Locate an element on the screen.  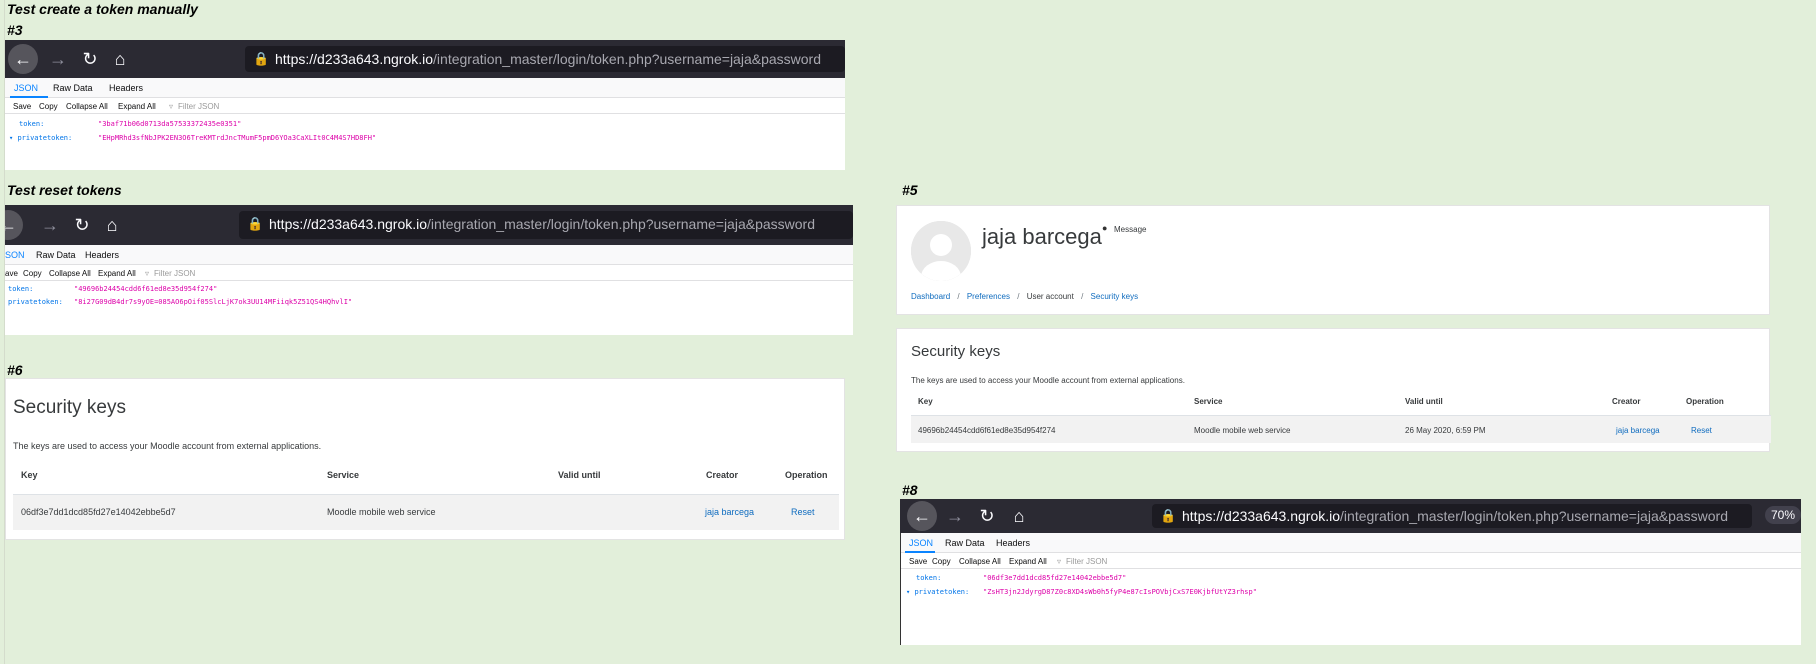
heading-reset-tokens: Test reset tokens is located at coordinates (64, 190).